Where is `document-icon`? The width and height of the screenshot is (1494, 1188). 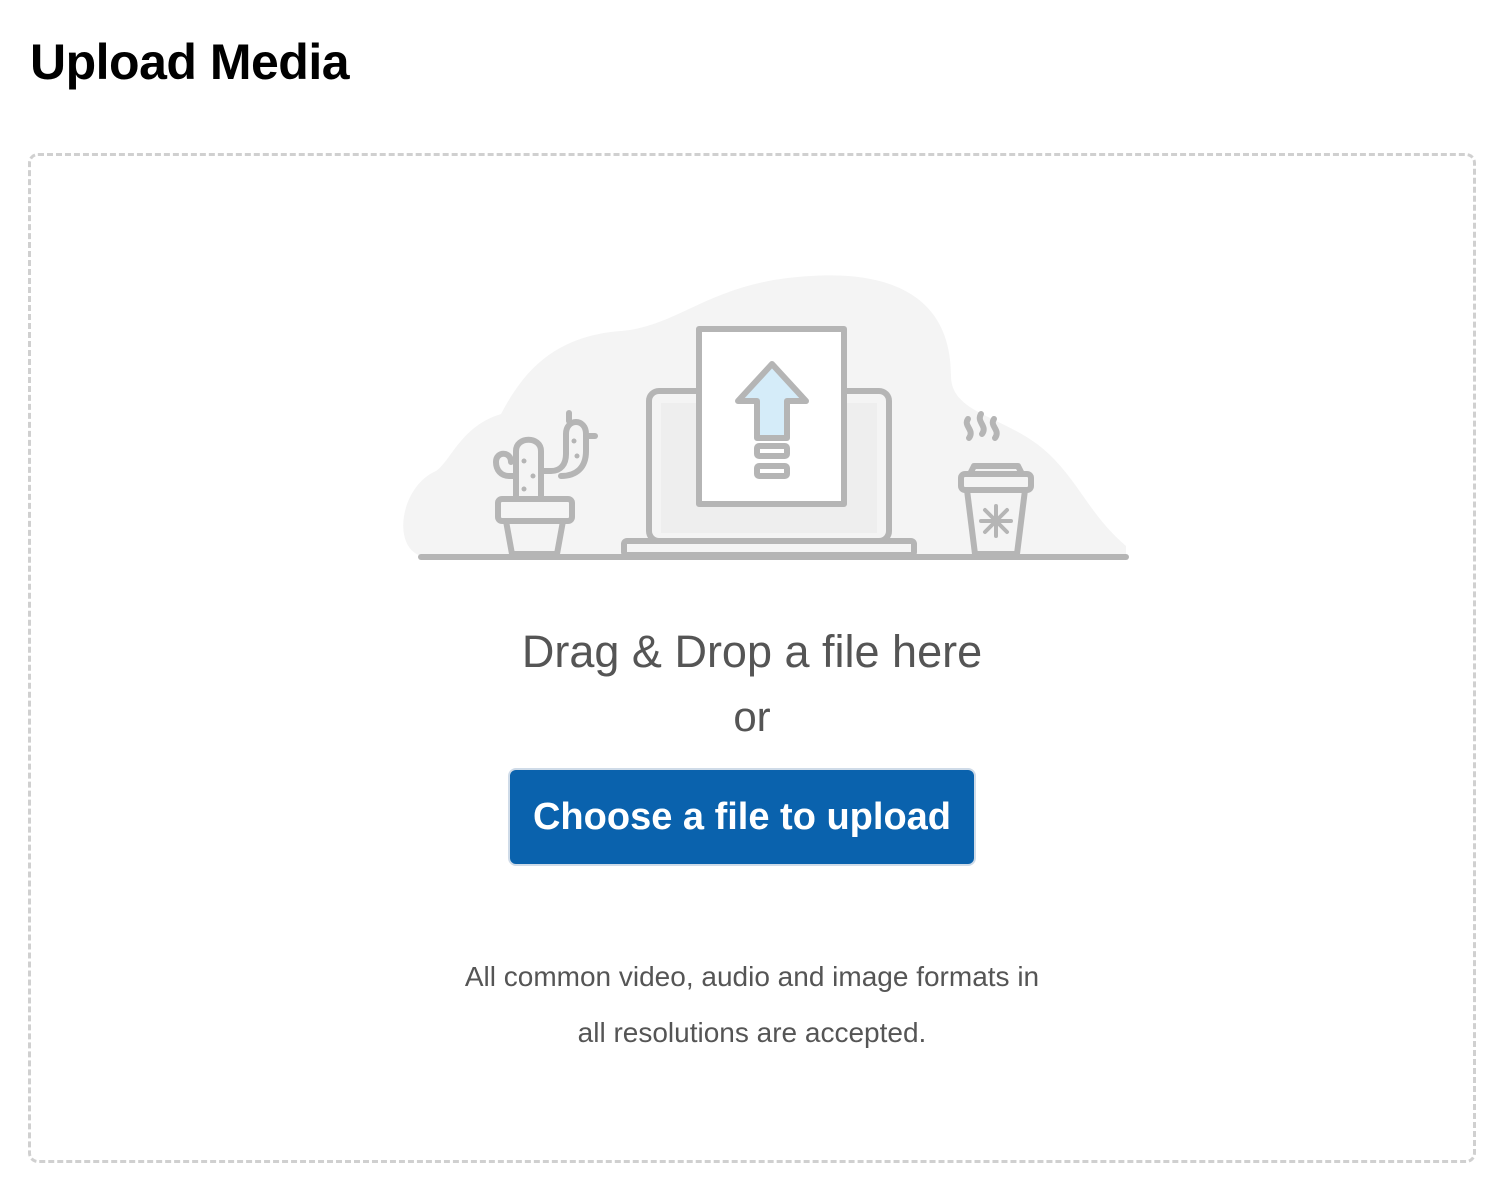
document-icon is located at coordinates (771, 416).